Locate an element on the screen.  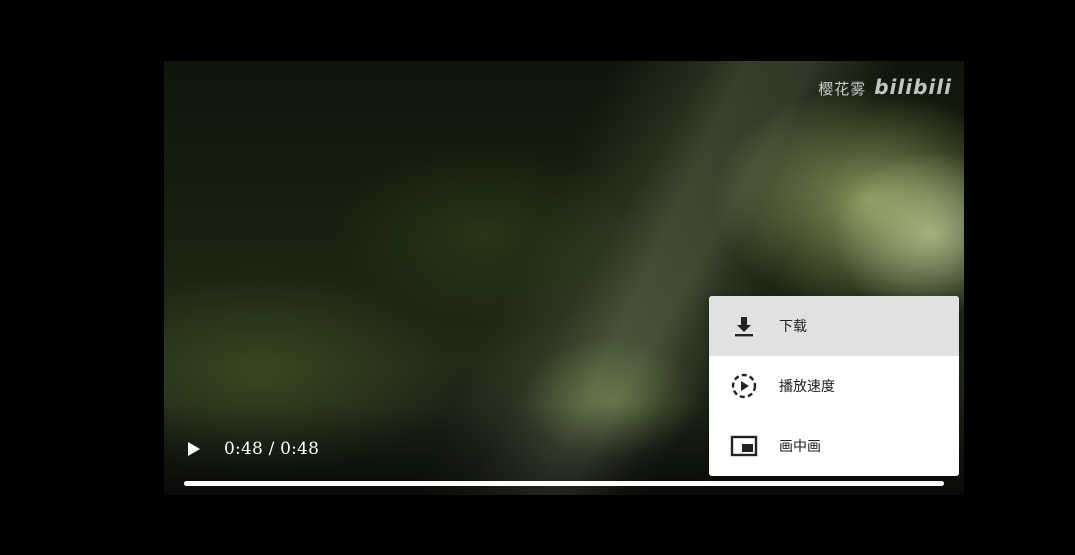
play-icon is located at coordinates (194, 449).